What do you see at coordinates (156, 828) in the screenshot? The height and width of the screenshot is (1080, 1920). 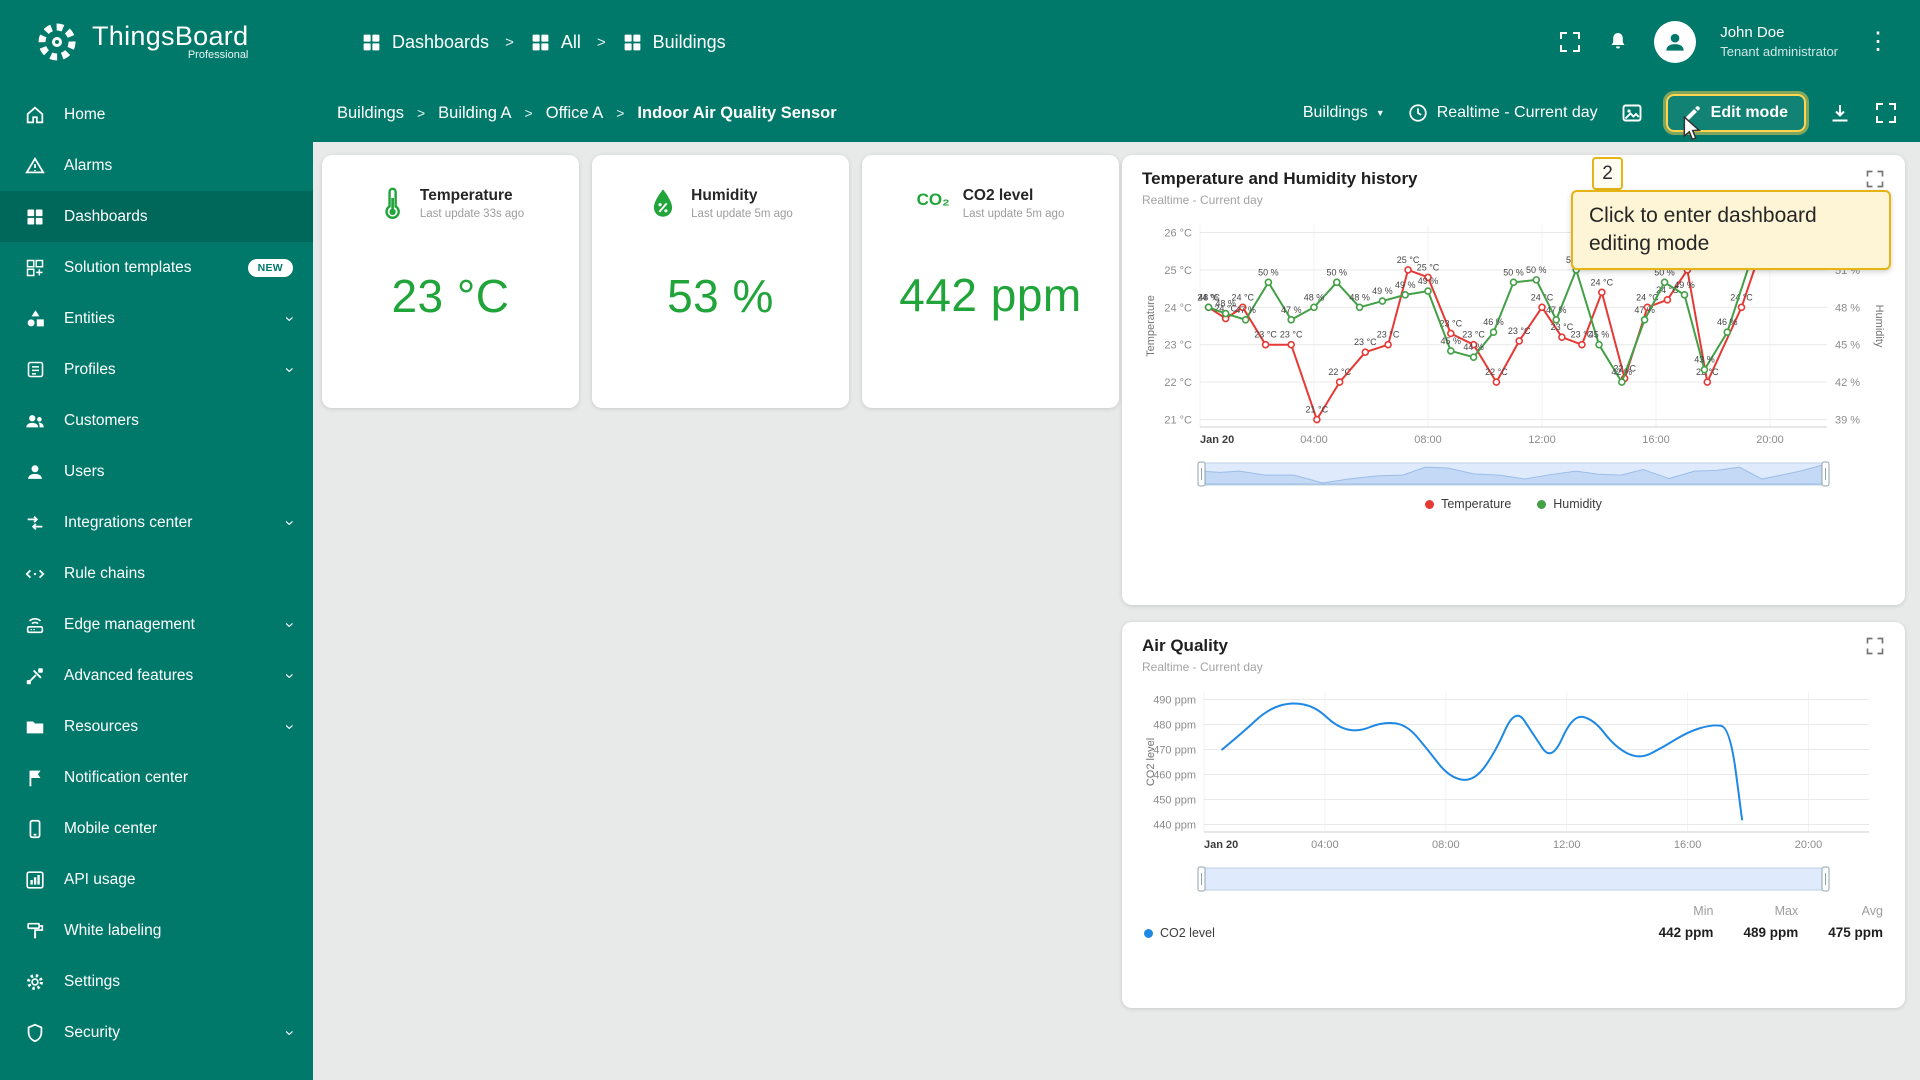 I see `sidebar-item-mobile-center: Mobile center` at bounding box center [156, 828].